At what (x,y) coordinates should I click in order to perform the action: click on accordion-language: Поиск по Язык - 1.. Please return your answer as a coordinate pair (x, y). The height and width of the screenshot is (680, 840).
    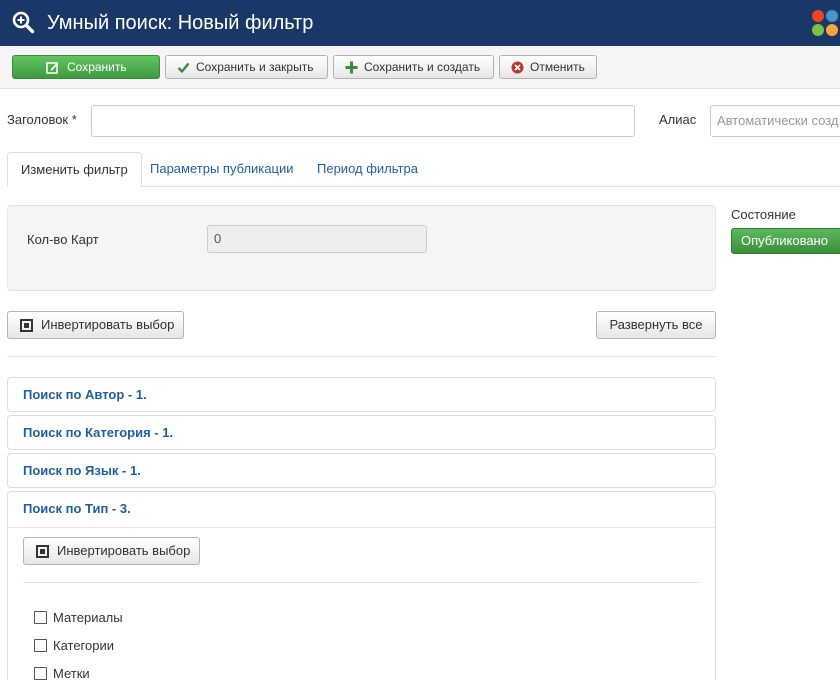
    Looking at the image, I should click on (361, 470).